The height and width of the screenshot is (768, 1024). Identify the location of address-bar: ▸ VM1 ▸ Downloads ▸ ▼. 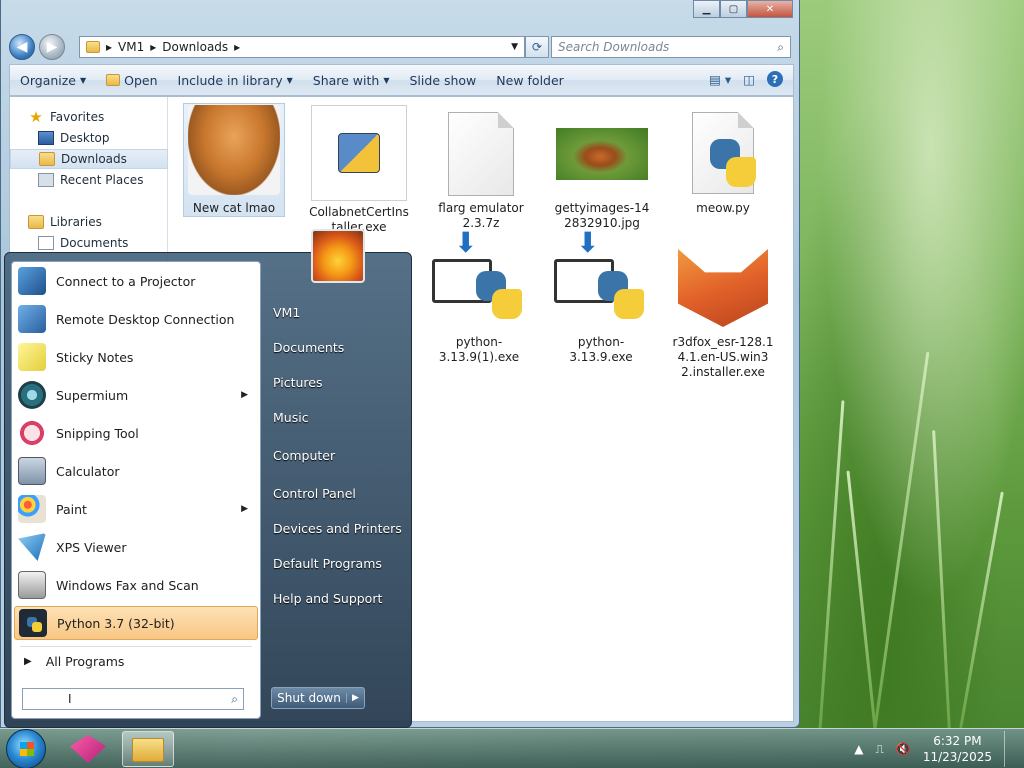
(302, 47).